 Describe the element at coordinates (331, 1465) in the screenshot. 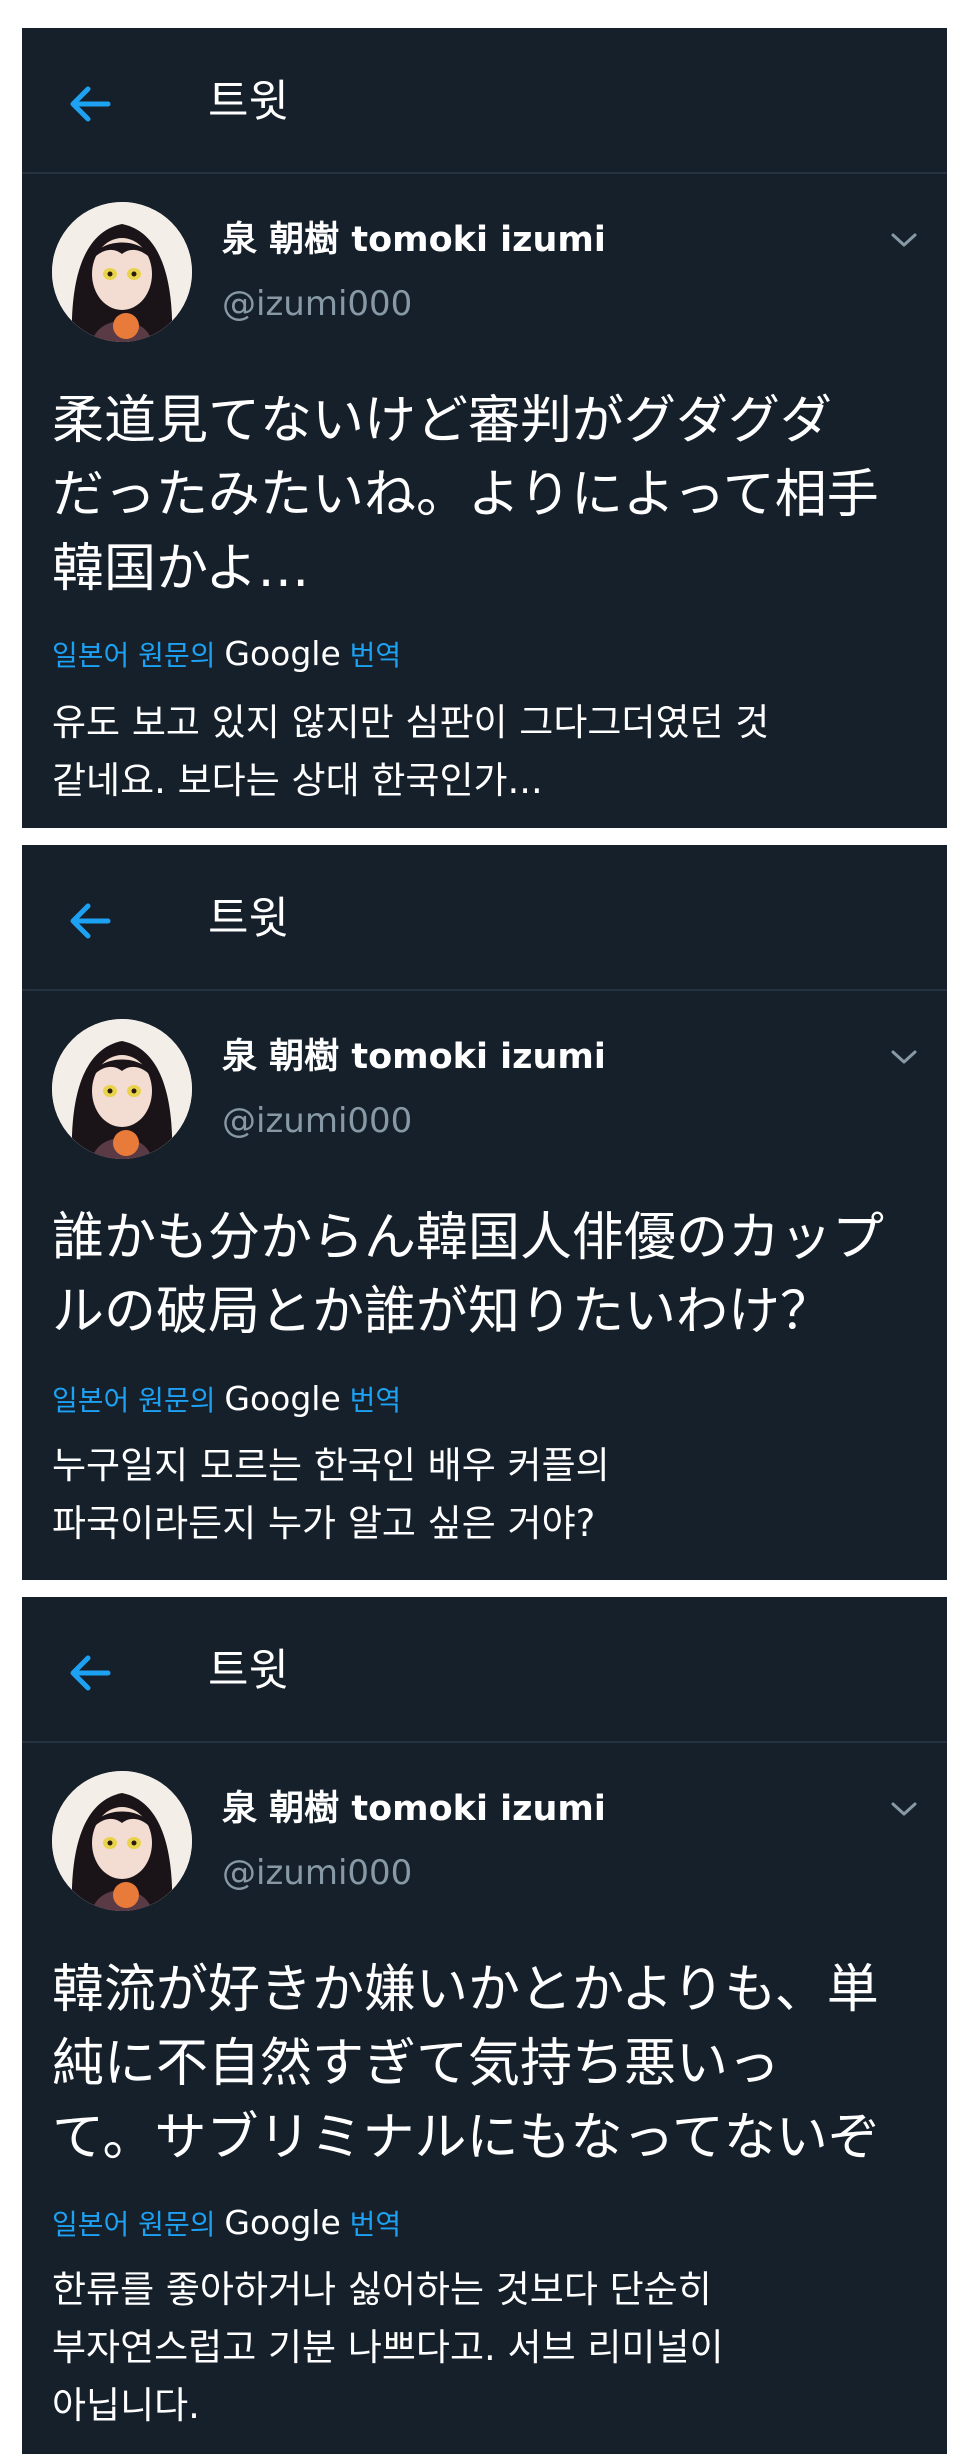

I see `translated-line: 누구일지 모르는 한국인 배우 커플의` at that location.